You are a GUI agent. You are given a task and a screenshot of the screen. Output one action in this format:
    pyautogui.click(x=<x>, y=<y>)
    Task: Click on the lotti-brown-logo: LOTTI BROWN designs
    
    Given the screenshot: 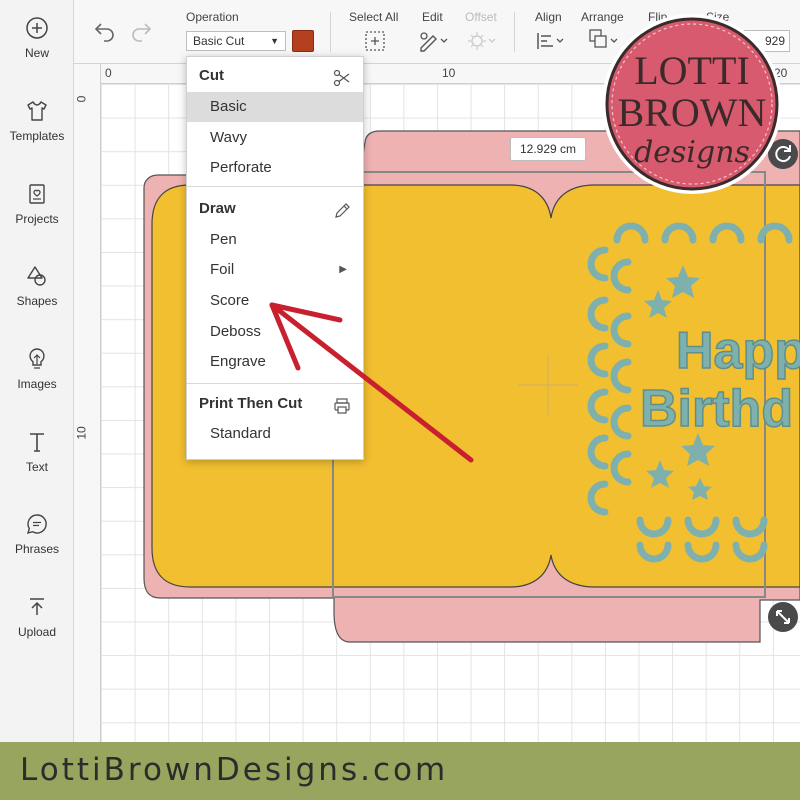 What is the action you would take?
    pyautogui.click(x=692, y=104)
    